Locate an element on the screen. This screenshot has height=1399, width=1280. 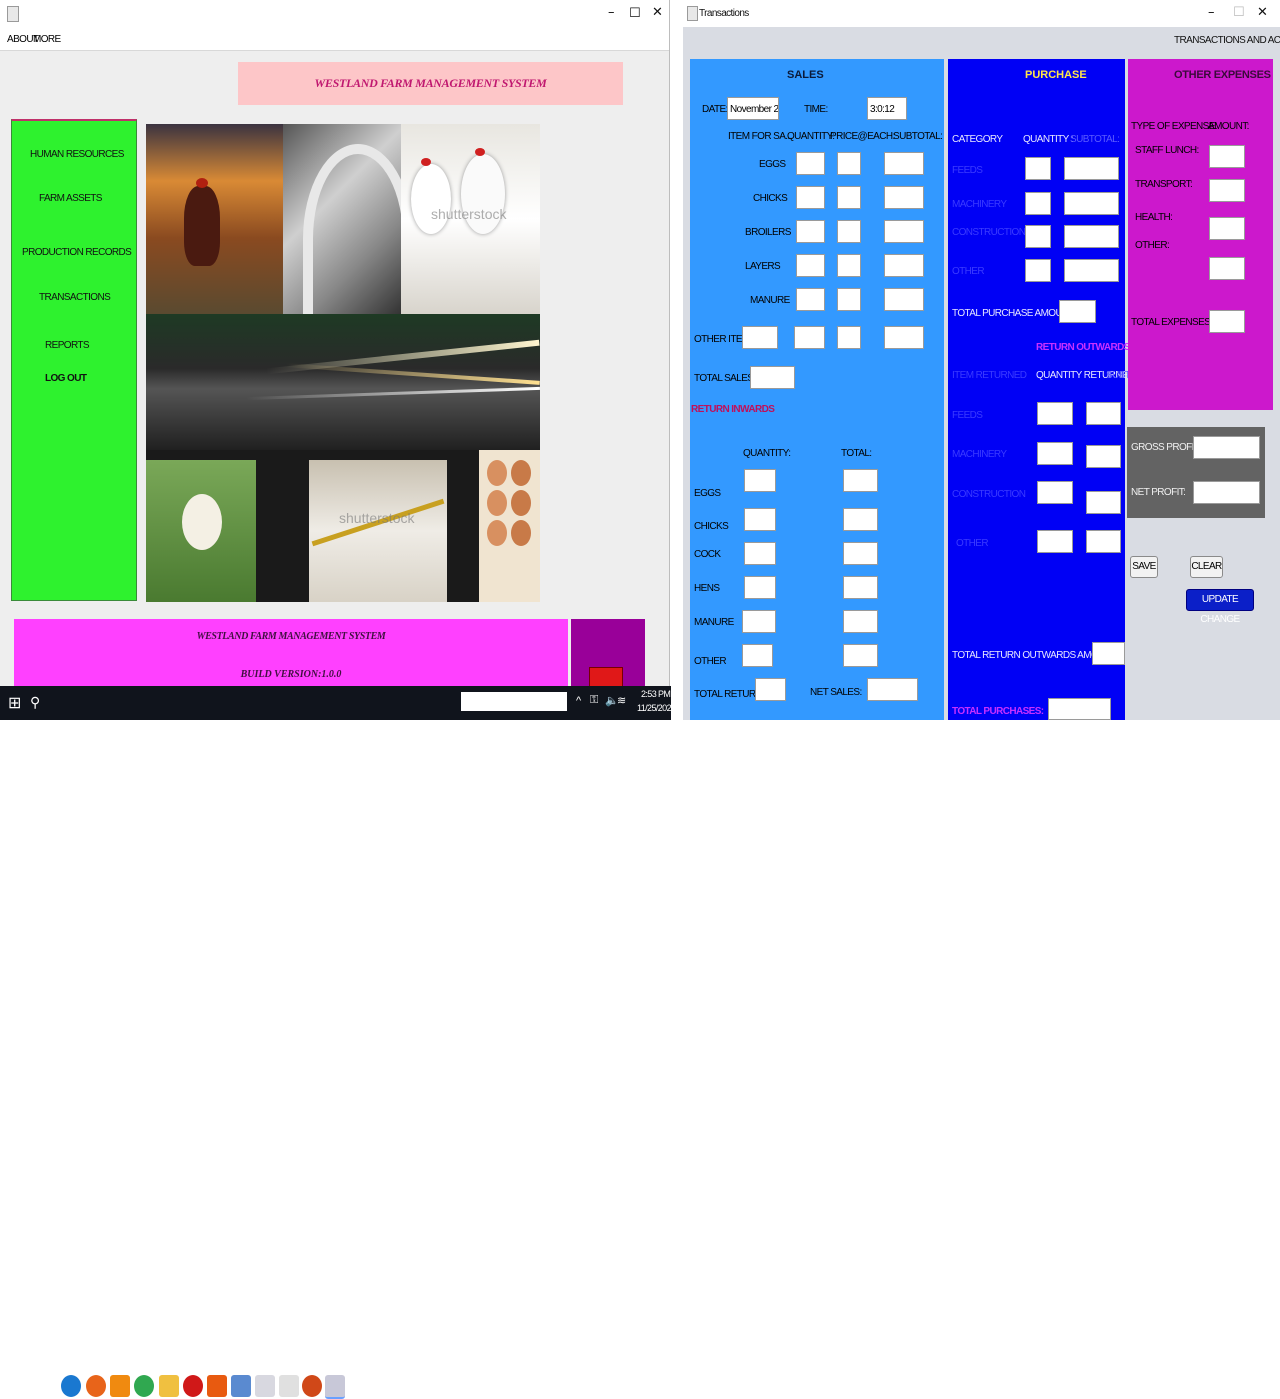
tray-chevron-icon: ^ is located at coordinates (578, 701).